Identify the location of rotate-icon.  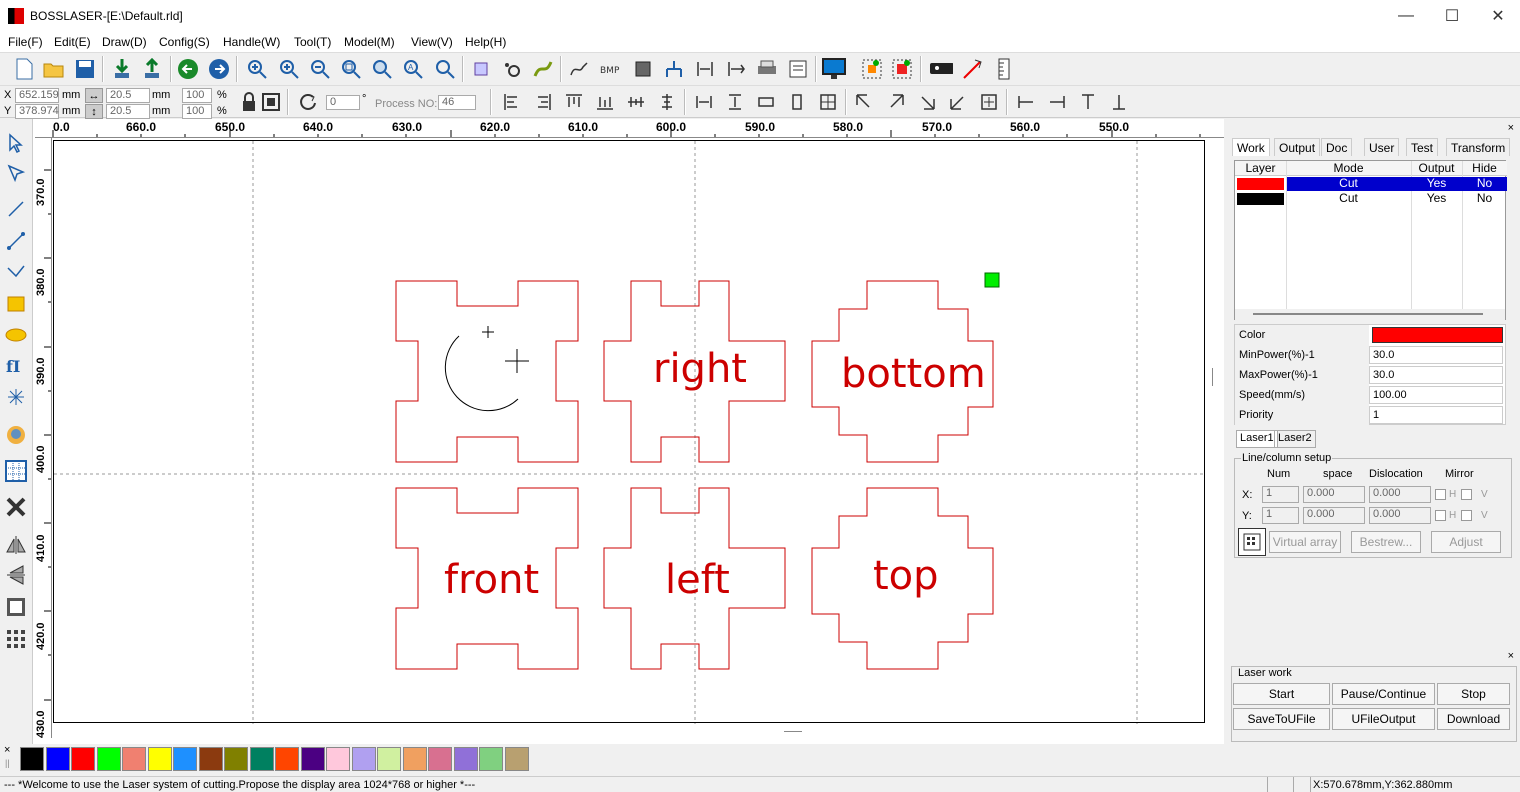
(308, 102).